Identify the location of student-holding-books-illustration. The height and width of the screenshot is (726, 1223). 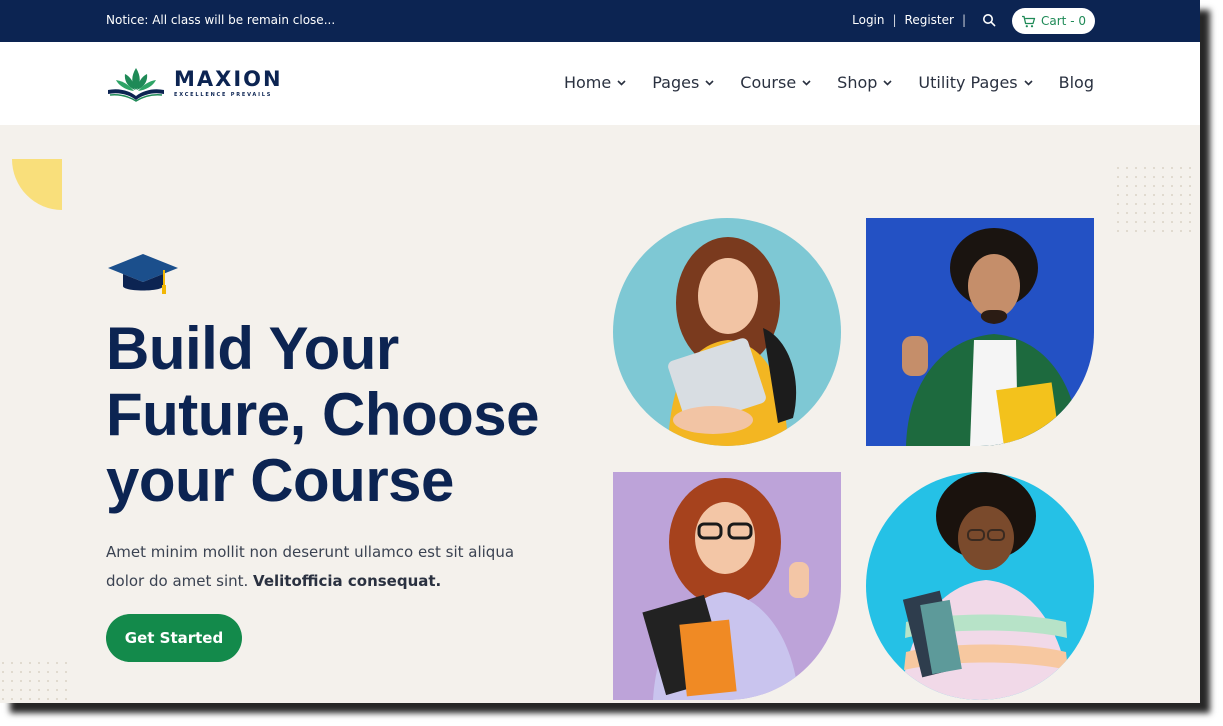
(980, 586).